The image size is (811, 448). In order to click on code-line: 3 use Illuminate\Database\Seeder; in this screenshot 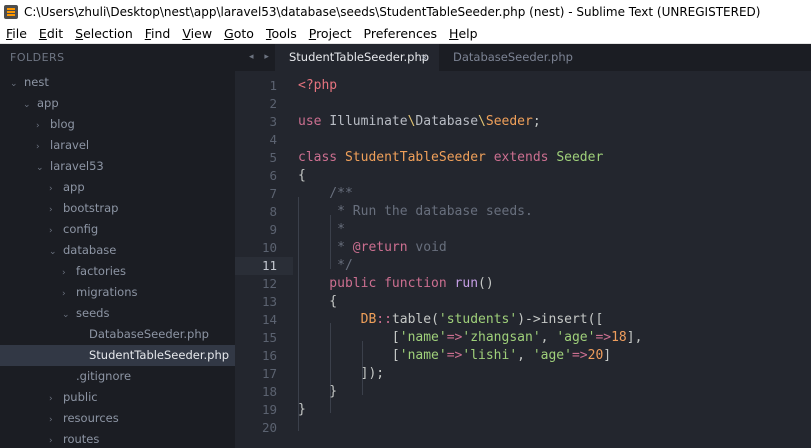, I will do `click(523, 122)`.